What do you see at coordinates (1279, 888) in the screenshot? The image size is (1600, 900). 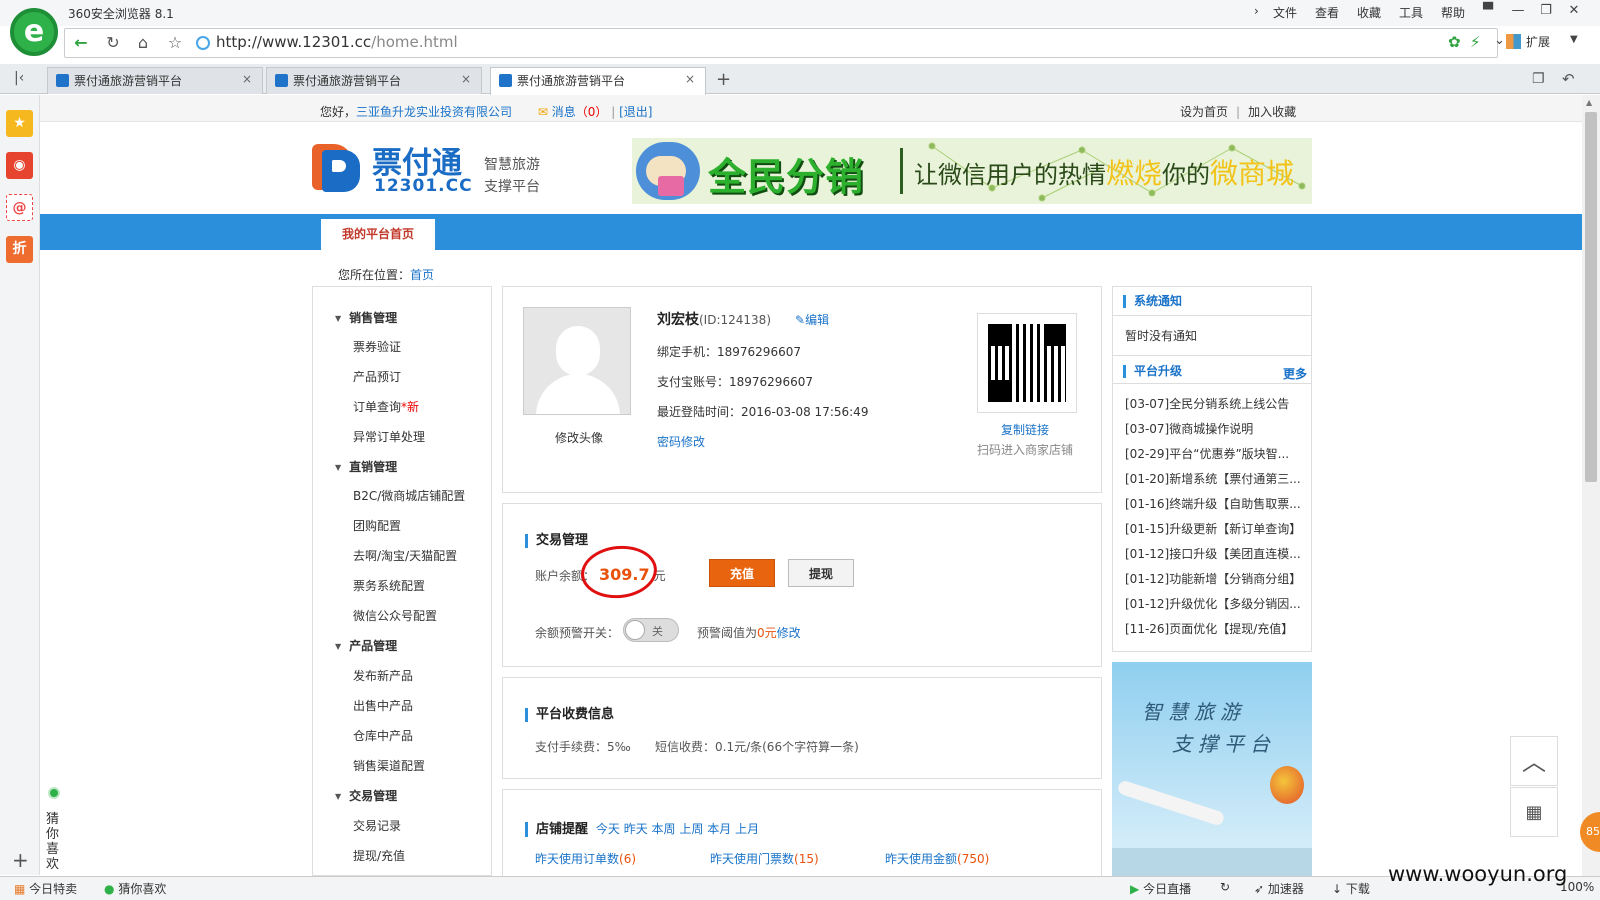 I see `accelerator-status: ➶ 加速器` at bounding box center [1279, 888].